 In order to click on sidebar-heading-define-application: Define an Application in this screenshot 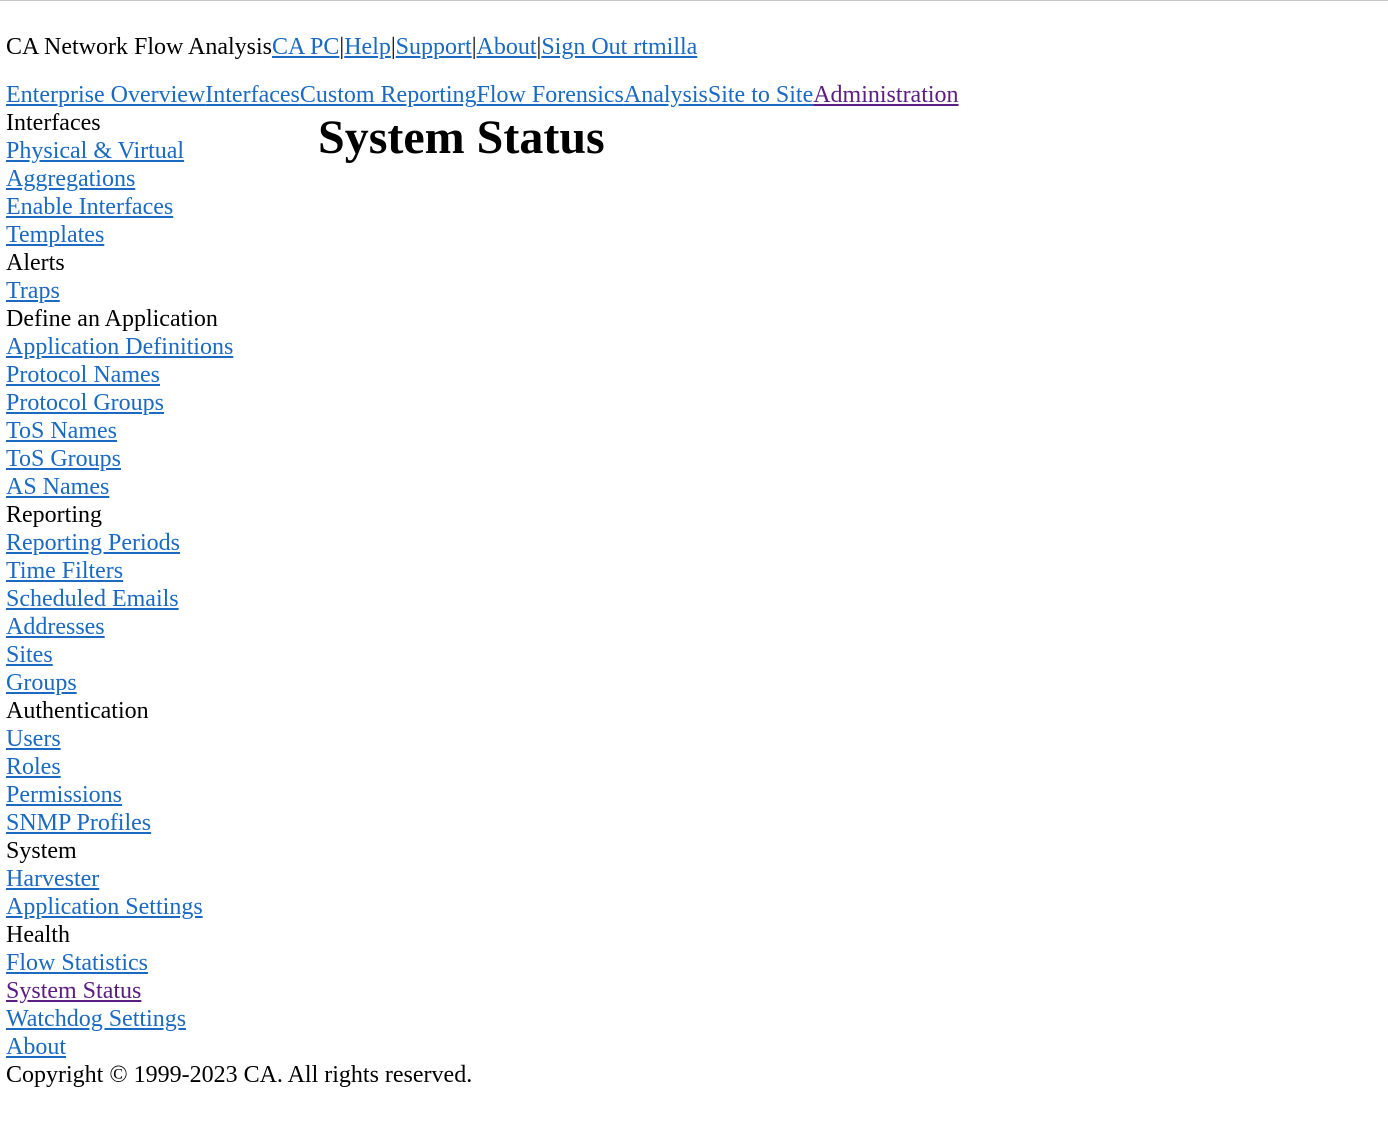, I will do `click(112, 319)`.